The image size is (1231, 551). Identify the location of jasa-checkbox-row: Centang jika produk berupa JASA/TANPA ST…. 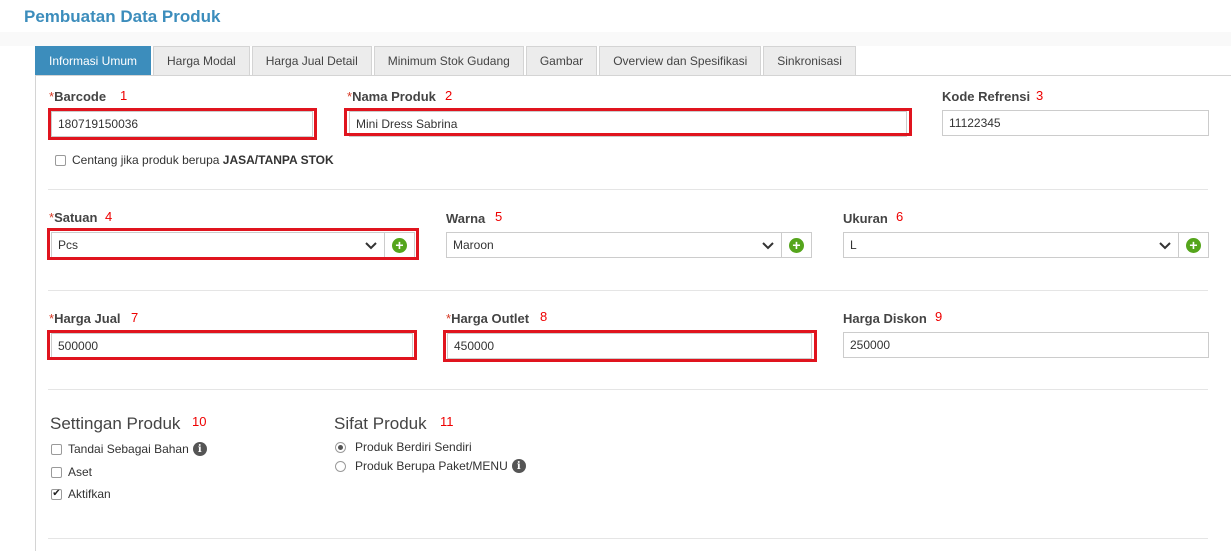
(194, 160).